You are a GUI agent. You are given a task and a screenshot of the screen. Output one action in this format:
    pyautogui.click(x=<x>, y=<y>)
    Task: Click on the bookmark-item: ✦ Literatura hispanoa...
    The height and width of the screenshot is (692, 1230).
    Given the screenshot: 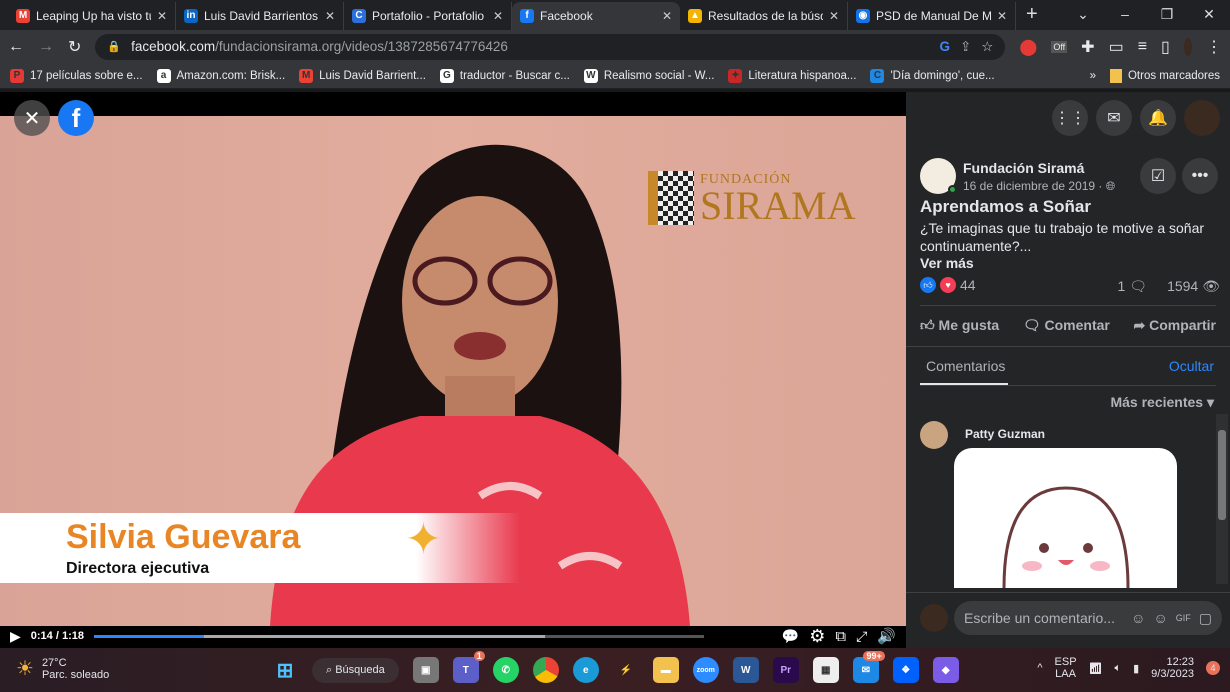 What is the action you would take?
    pyautogui.click(x=792, y=75)
    